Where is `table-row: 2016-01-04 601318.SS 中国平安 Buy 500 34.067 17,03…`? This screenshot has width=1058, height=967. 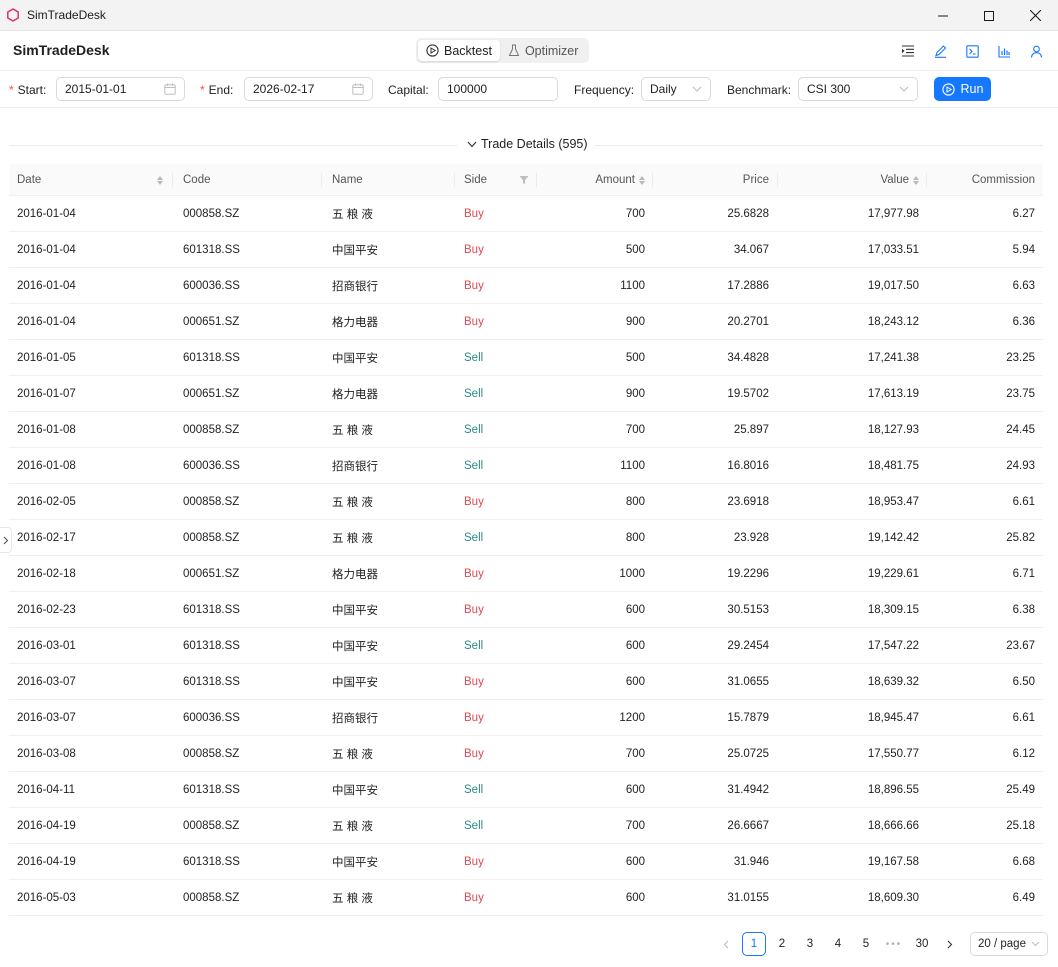 table-row: 2016-01-04 601318.SS 中国平安 Buy 500 34.067 17,03… is located at coordinates (526, 250).